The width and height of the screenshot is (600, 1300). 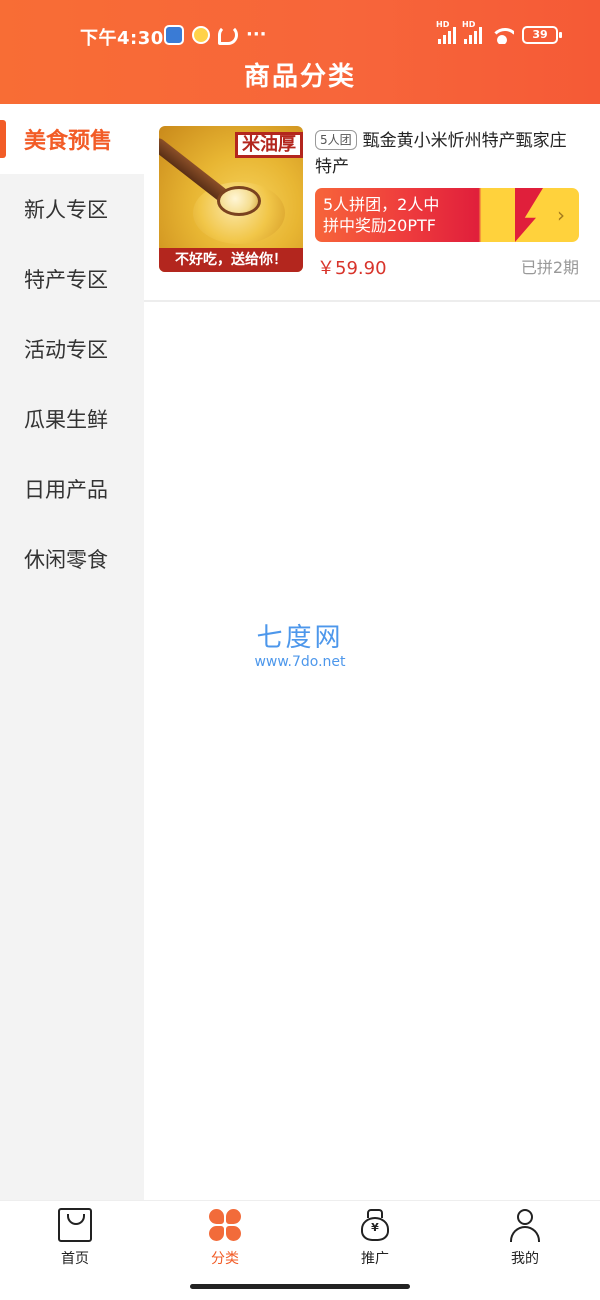 I want to click on watermark-main: 七度网, so click(x=300, y=638).